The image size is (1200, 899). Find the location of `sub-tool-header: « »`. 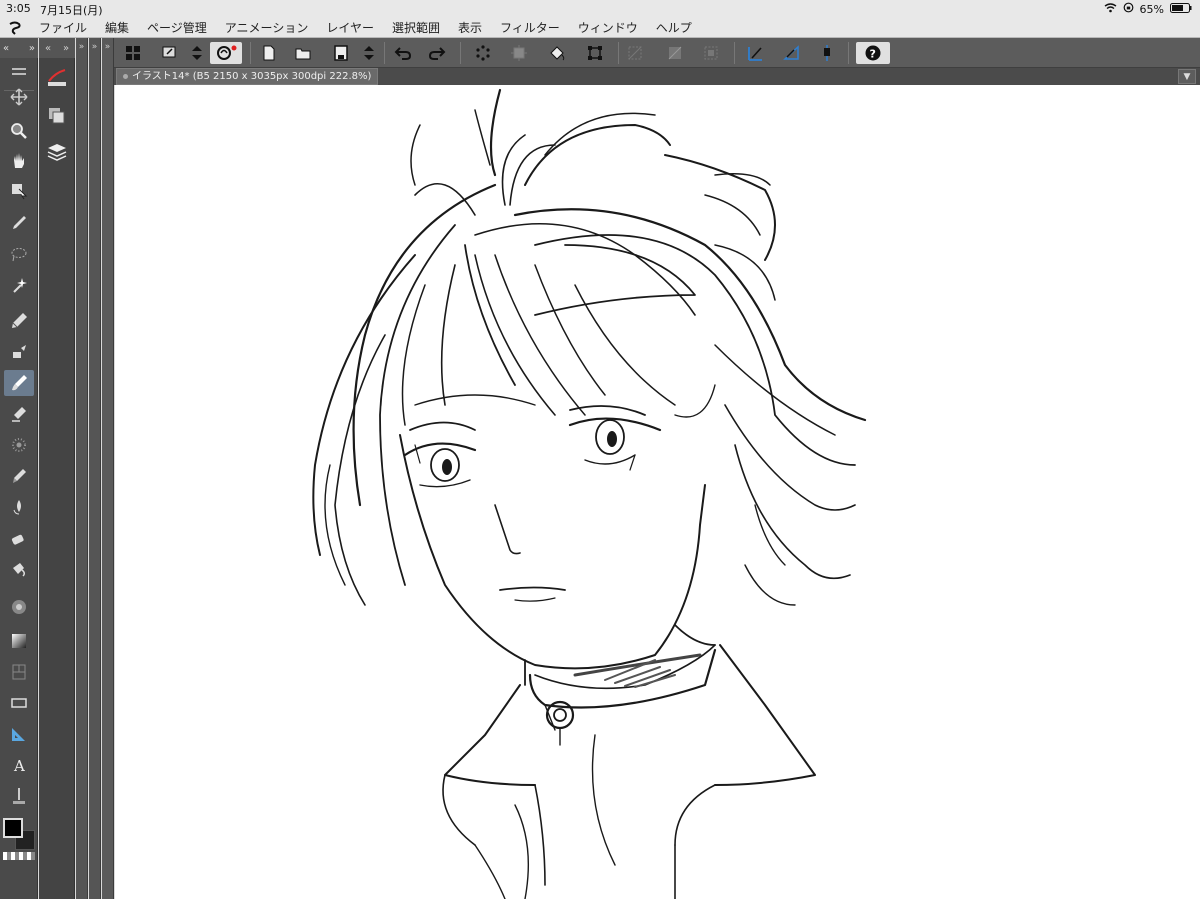

sub-tool-header: « » is located at coordinates (57, 48).